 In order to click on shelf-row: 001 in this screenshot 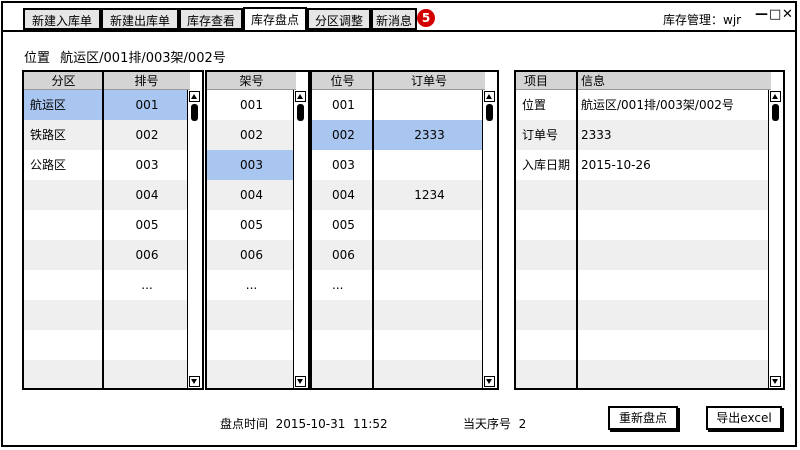, I will do `click(251, 105)`.